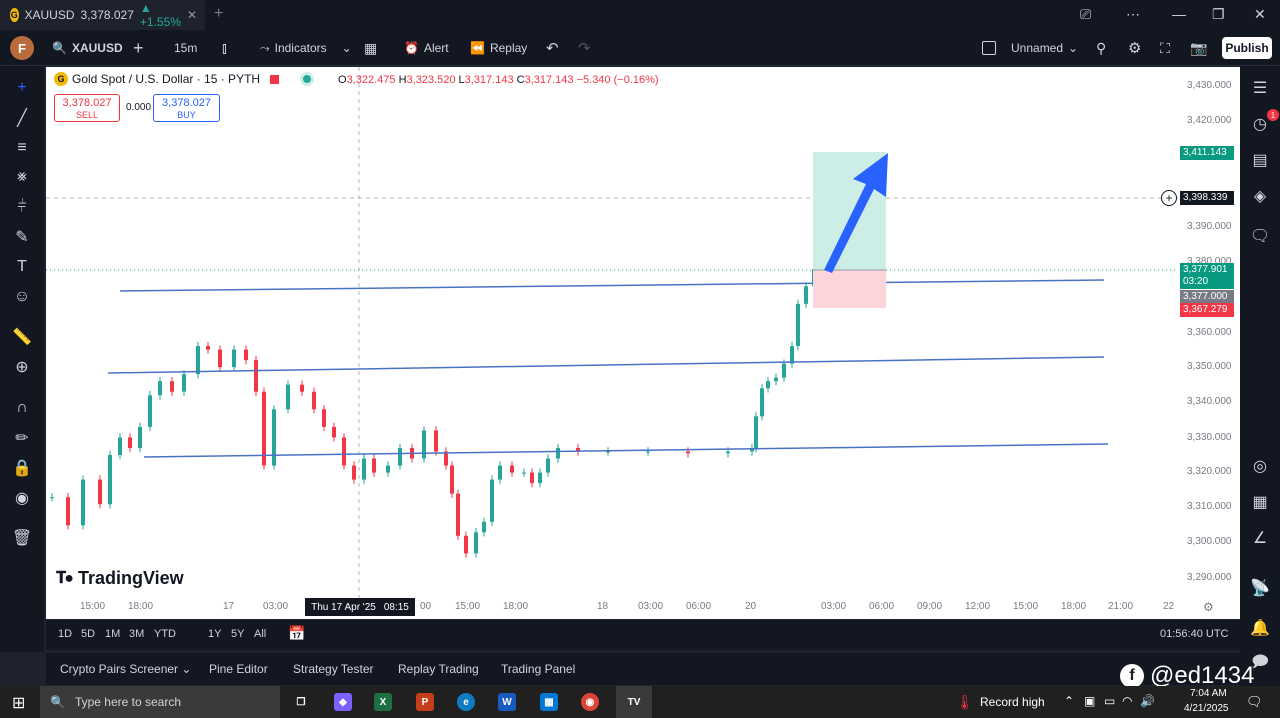  Describe the element at coordinates (138, 48) in the screenshot. I see `compare-symbol-icon: +` at that location.